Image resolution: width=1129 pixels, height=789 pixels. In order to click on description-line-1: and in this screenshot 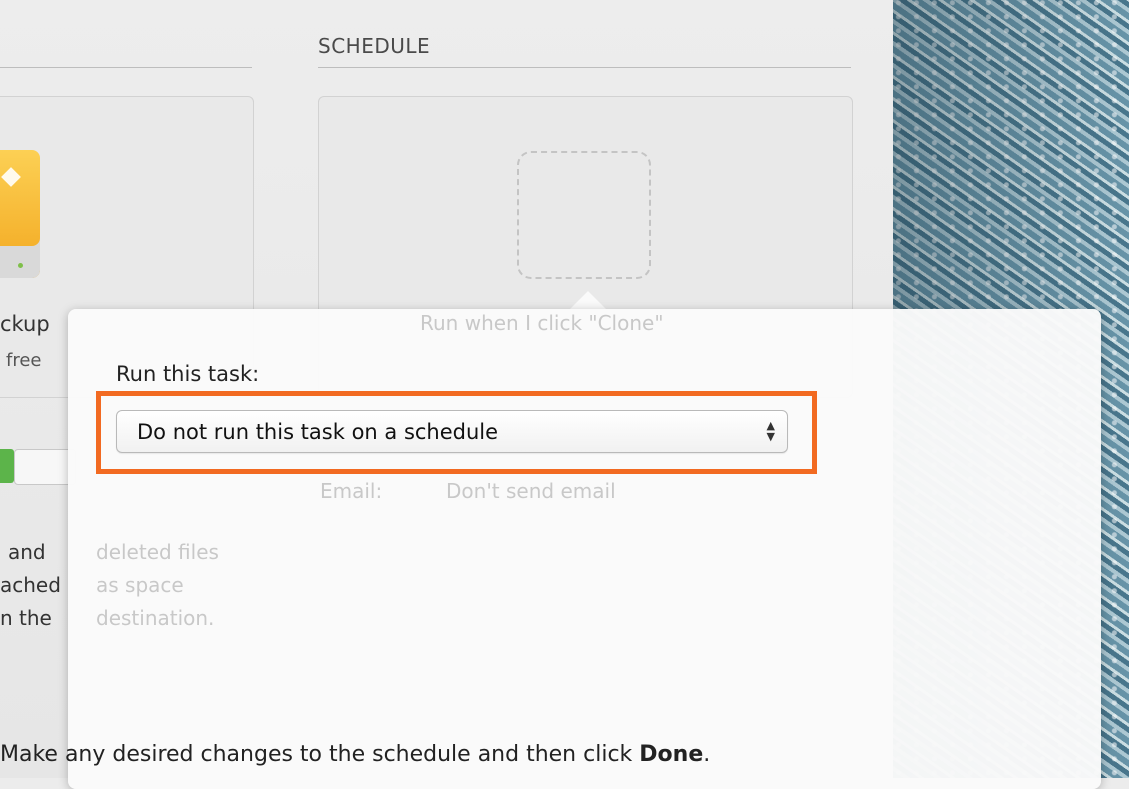, I will do `click(27, 552)`.